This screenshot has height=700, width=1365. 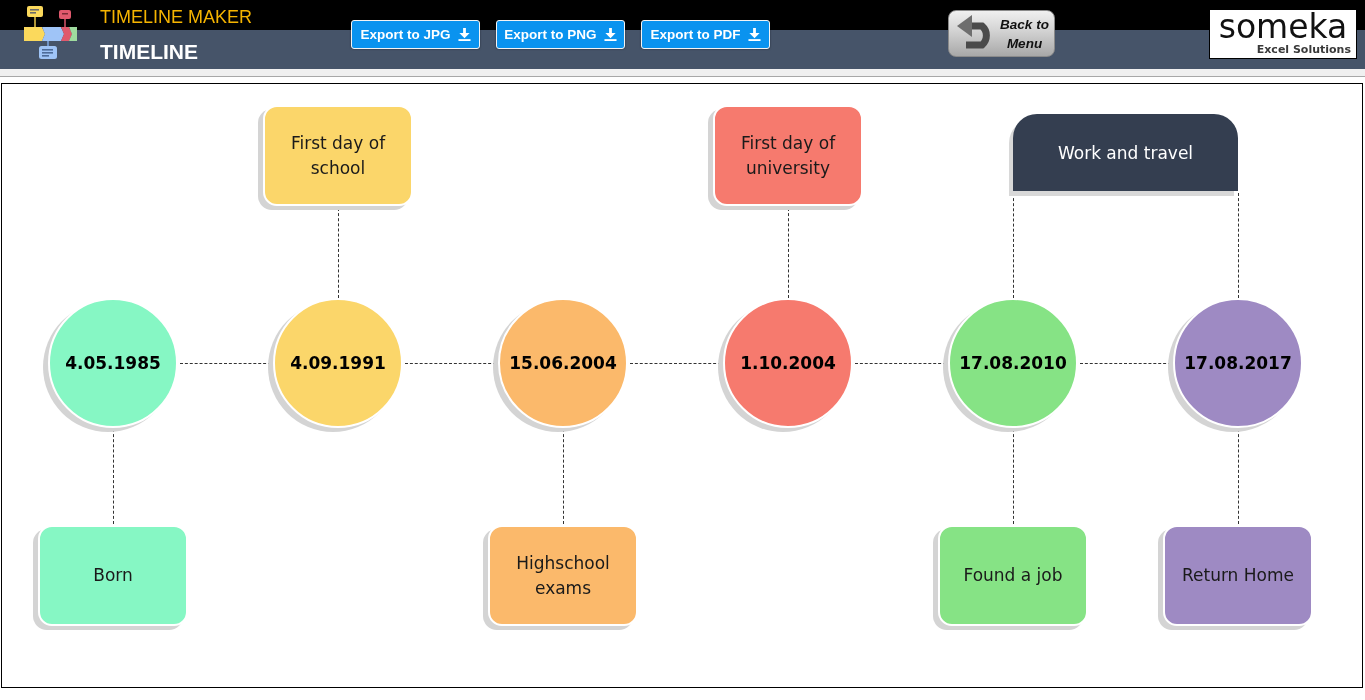 I want to click on export-button: Export to JPG, so click(x=415, y=34).